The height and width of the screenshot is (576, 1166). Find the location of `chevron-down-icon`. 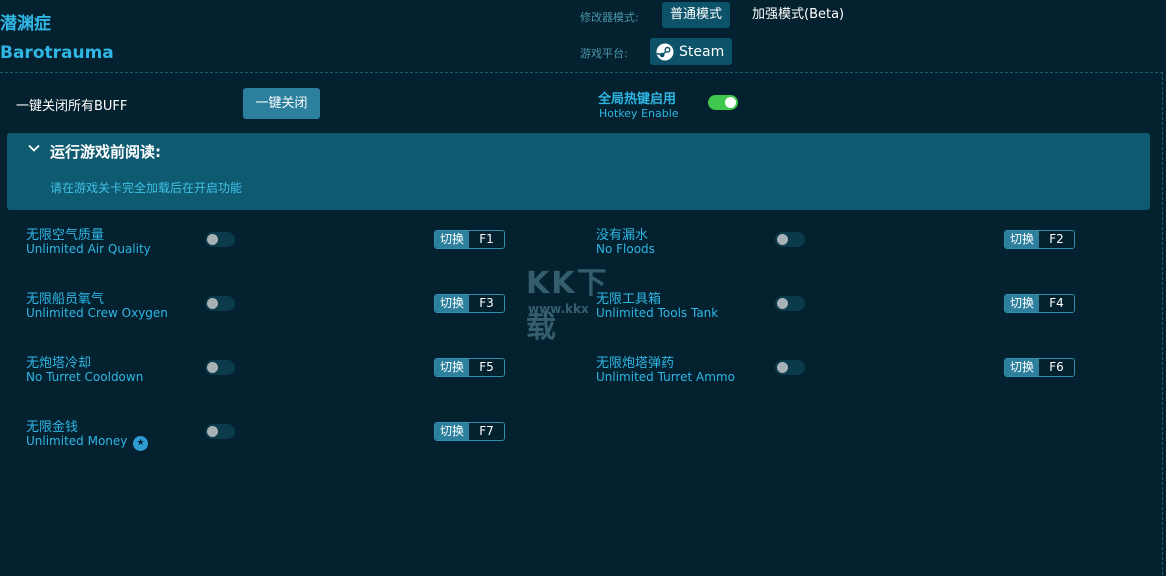

chevron-down-icon is located at coordinates (34, 148).